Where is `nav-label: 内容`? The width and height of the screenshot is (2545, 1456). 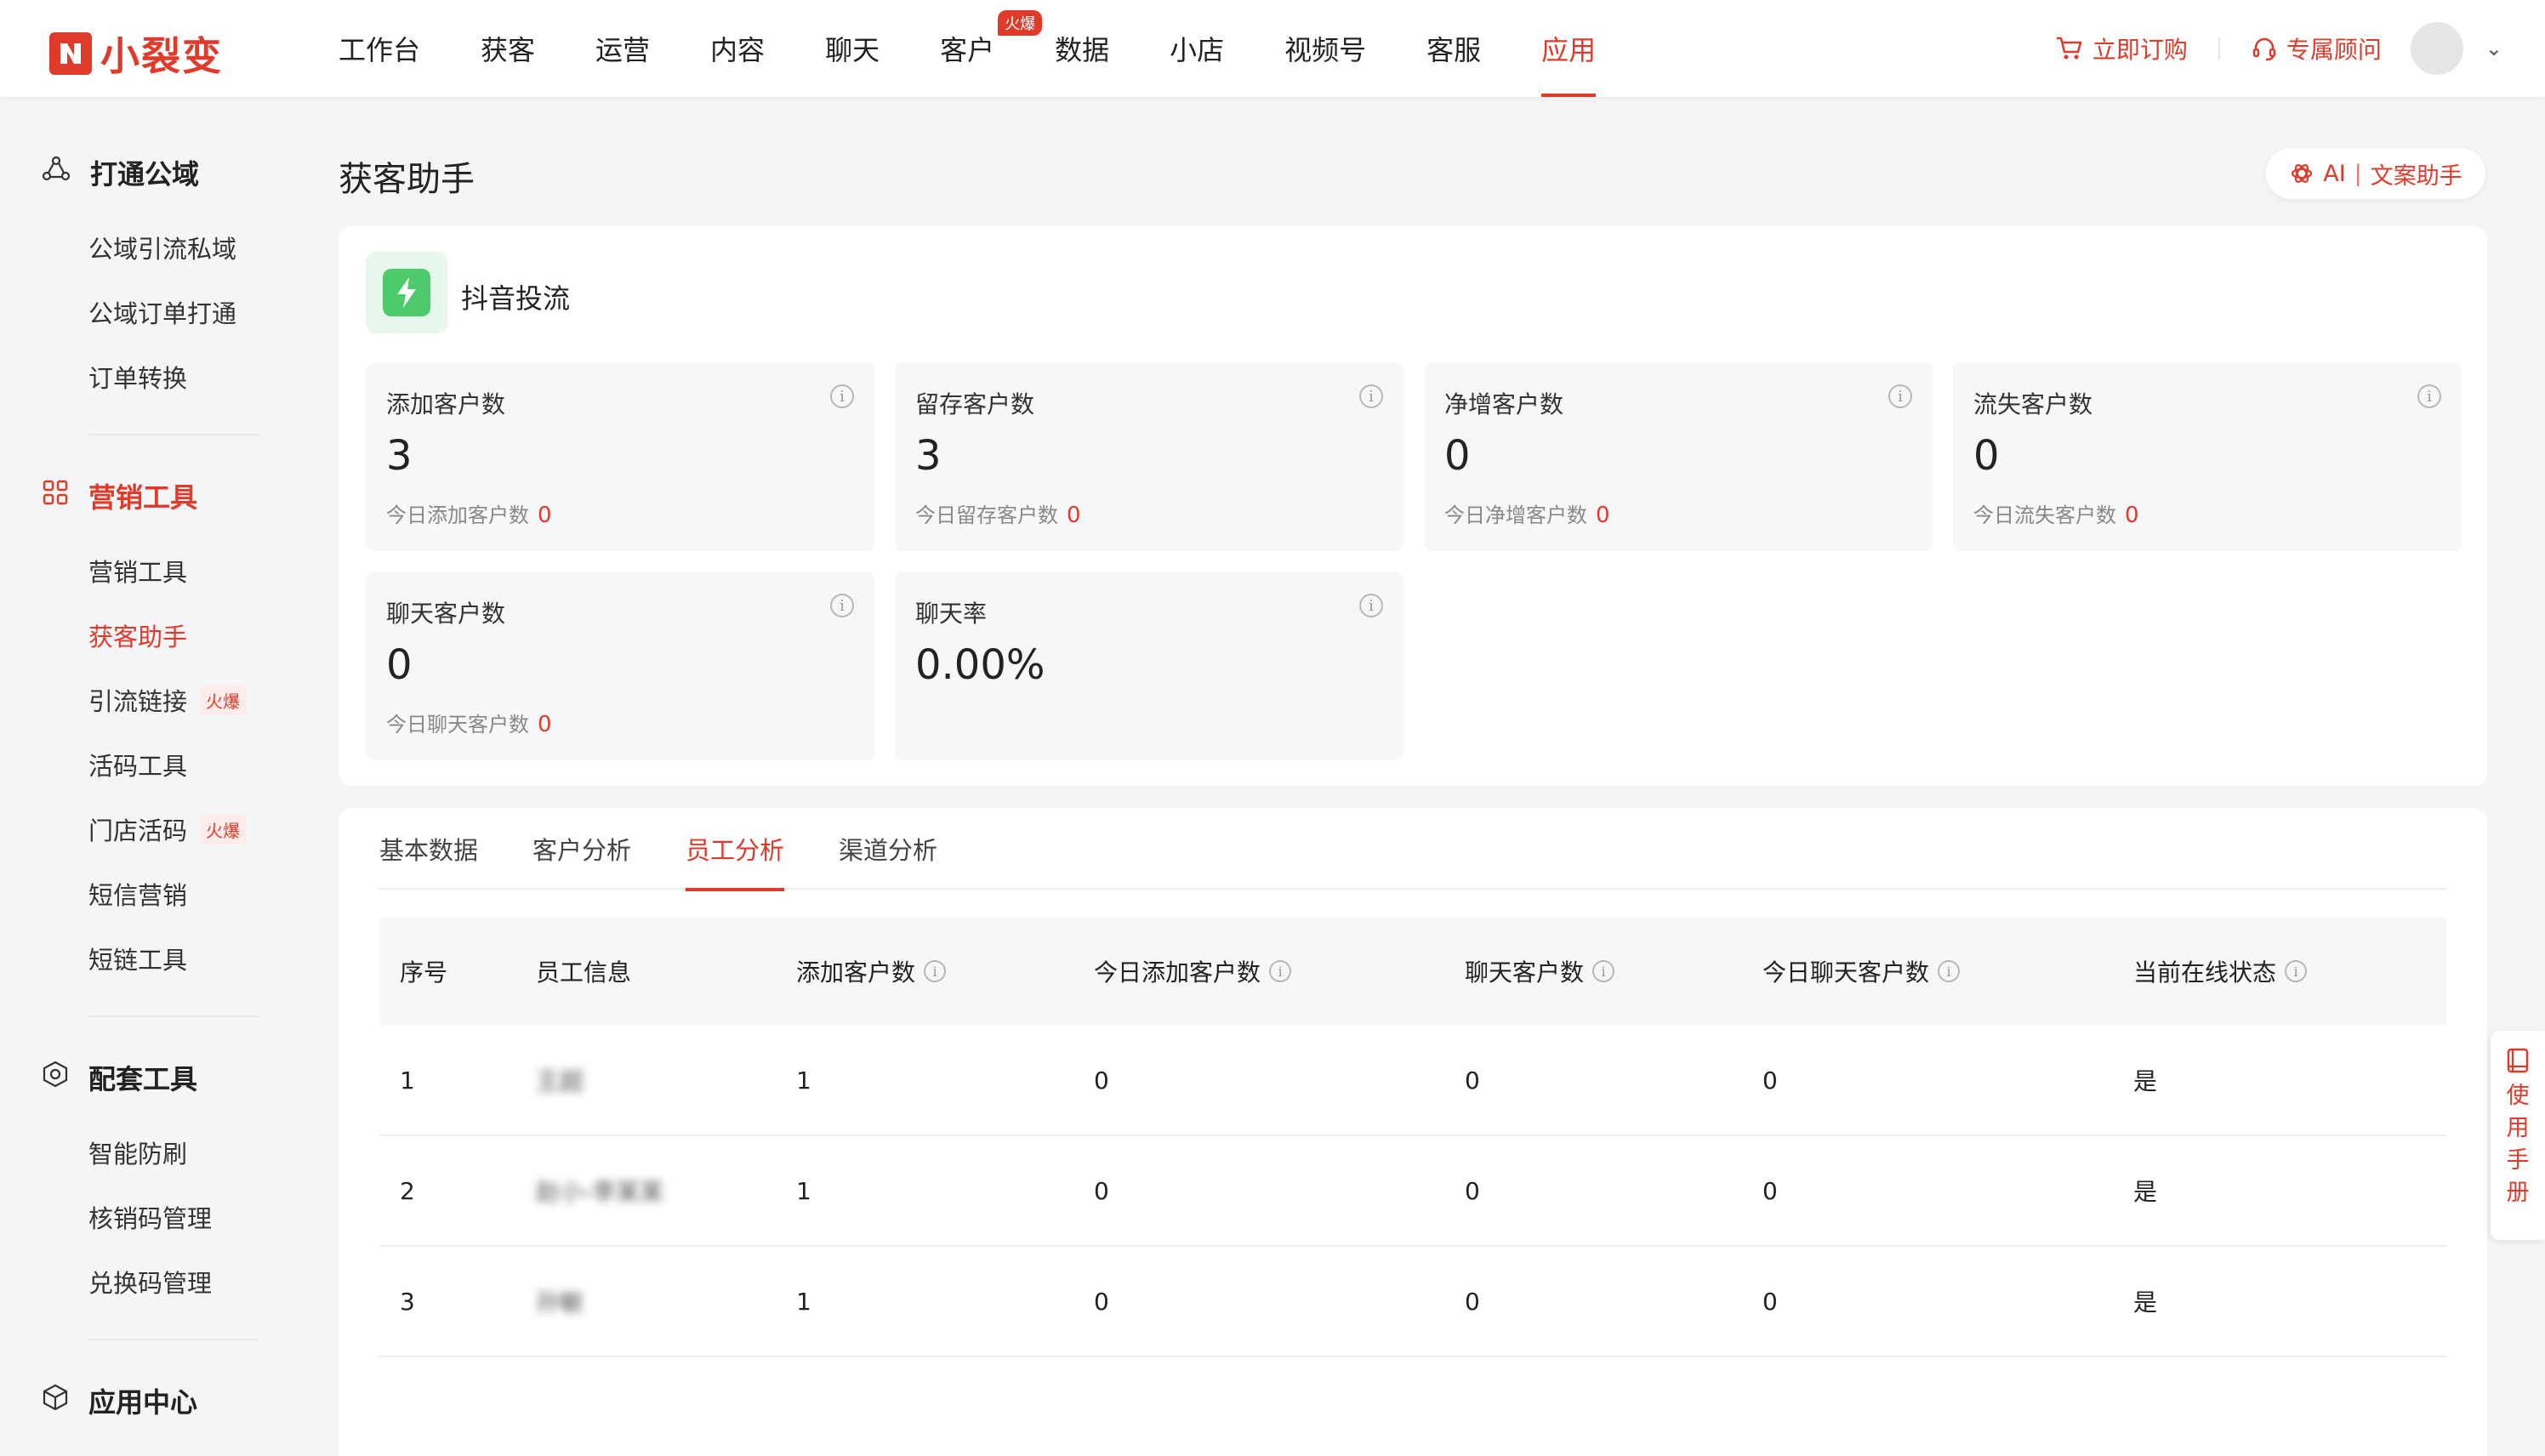
nav-label: 内容 is located at coordinates (738, 50).